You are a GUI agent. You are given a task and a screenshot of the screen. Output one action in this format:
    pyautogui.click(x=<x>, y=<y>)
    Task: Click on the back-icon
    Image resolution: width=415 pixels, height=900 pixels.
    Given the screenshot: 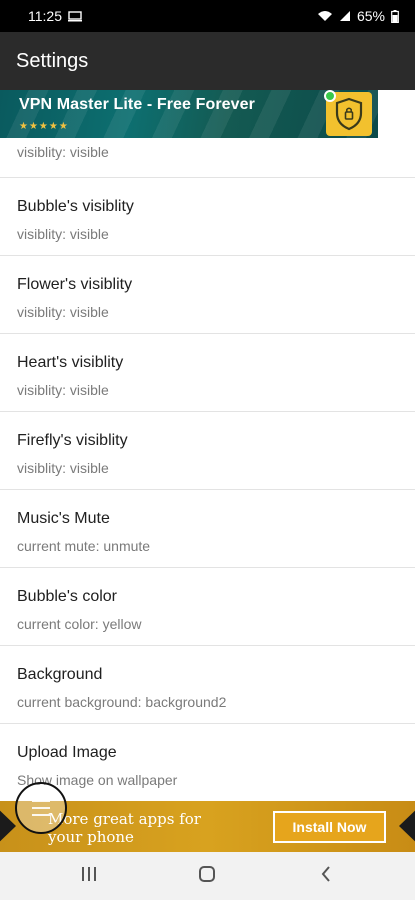 What is the action you would take?
    pyautogui.click(x=326, y=876)
    